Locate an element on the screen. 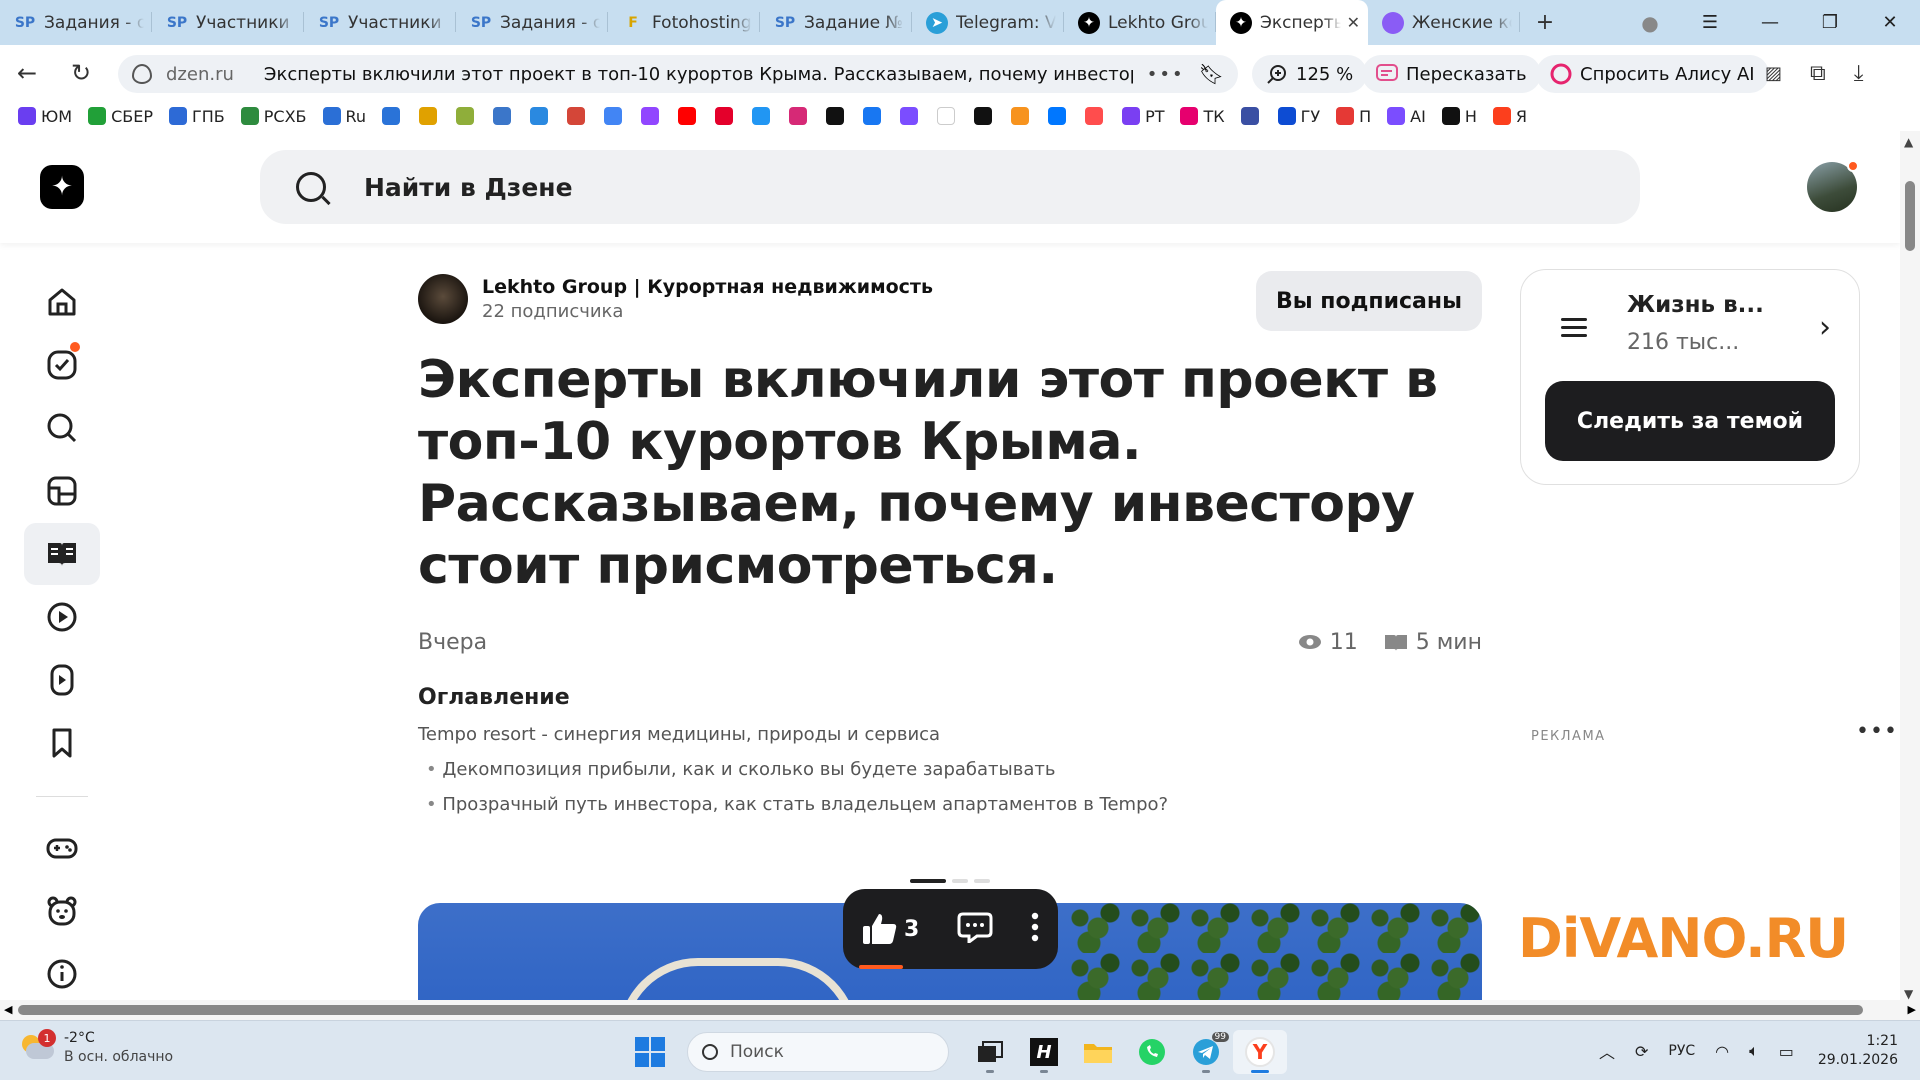 The height and width of the screenshot is (1081, 1920). back-button: ← is located at coordinates (27, 73).